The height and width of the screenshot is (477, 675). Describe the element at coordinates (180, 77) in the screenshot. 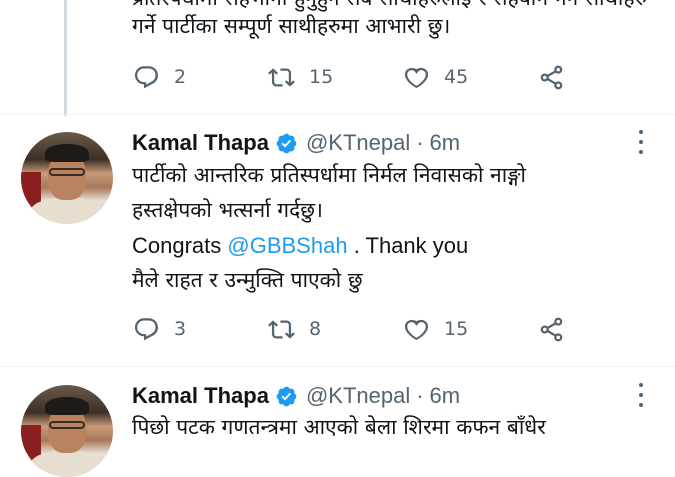

I see `reply-count: 2` at that location.